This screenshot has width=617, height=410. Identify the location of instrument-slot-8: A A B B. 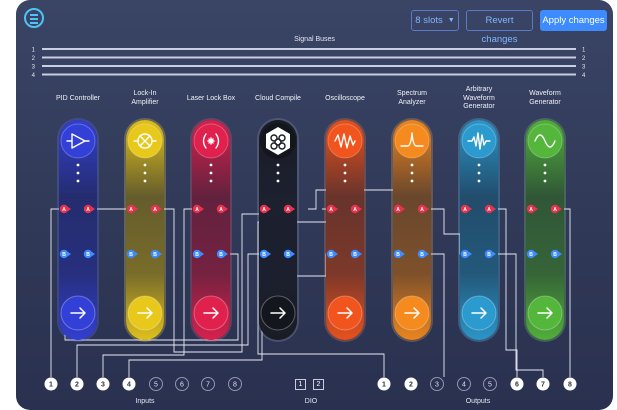
(545, 230).